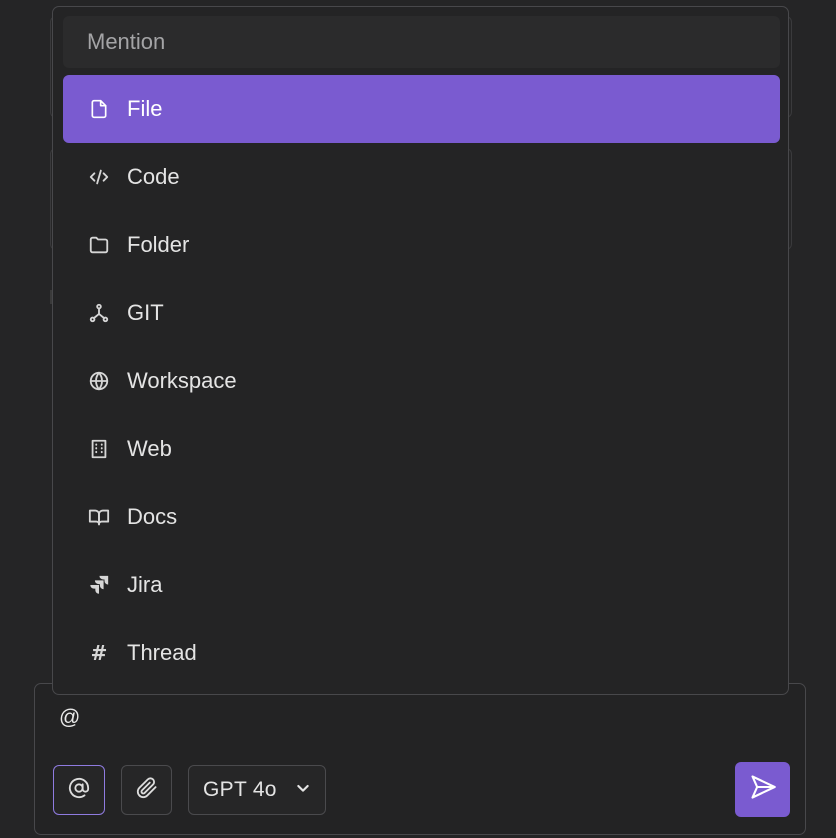 The height and width of the screenshot is (838, 836). I want to click on menu-item-label: File, so click(145, 108).